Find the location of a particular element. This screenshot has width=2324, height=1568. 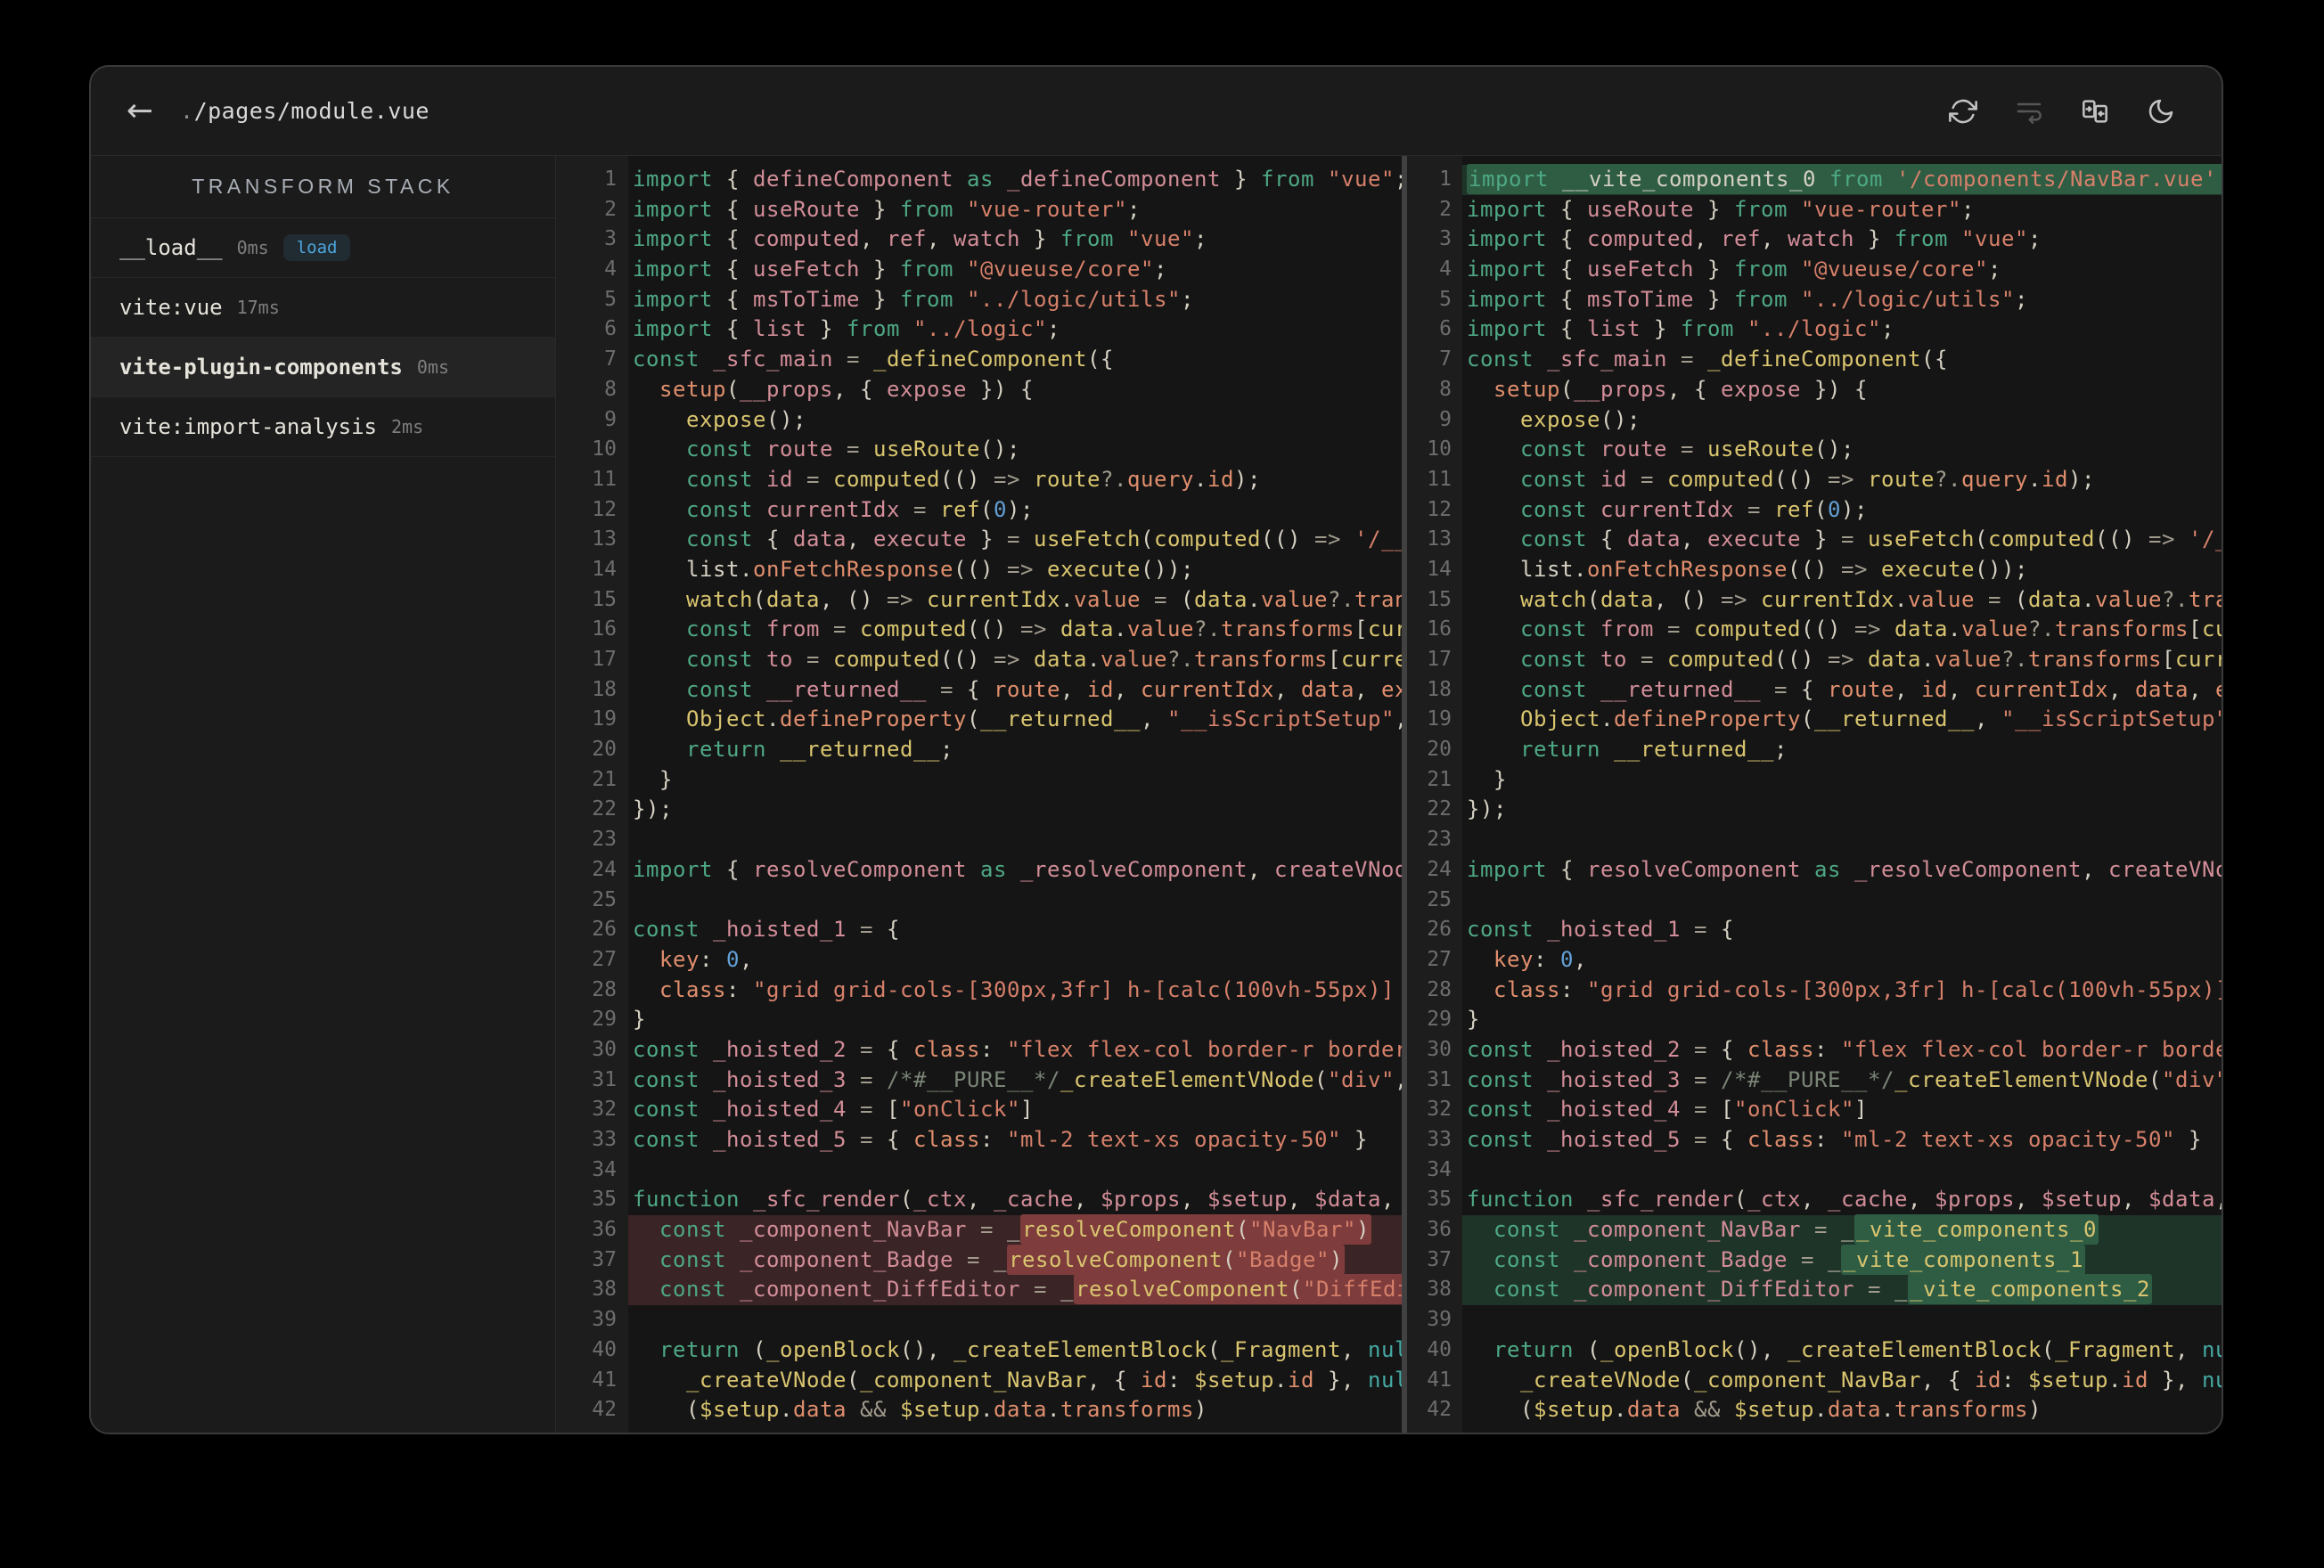

code-line-21: } is located at coordinates (653, 779).